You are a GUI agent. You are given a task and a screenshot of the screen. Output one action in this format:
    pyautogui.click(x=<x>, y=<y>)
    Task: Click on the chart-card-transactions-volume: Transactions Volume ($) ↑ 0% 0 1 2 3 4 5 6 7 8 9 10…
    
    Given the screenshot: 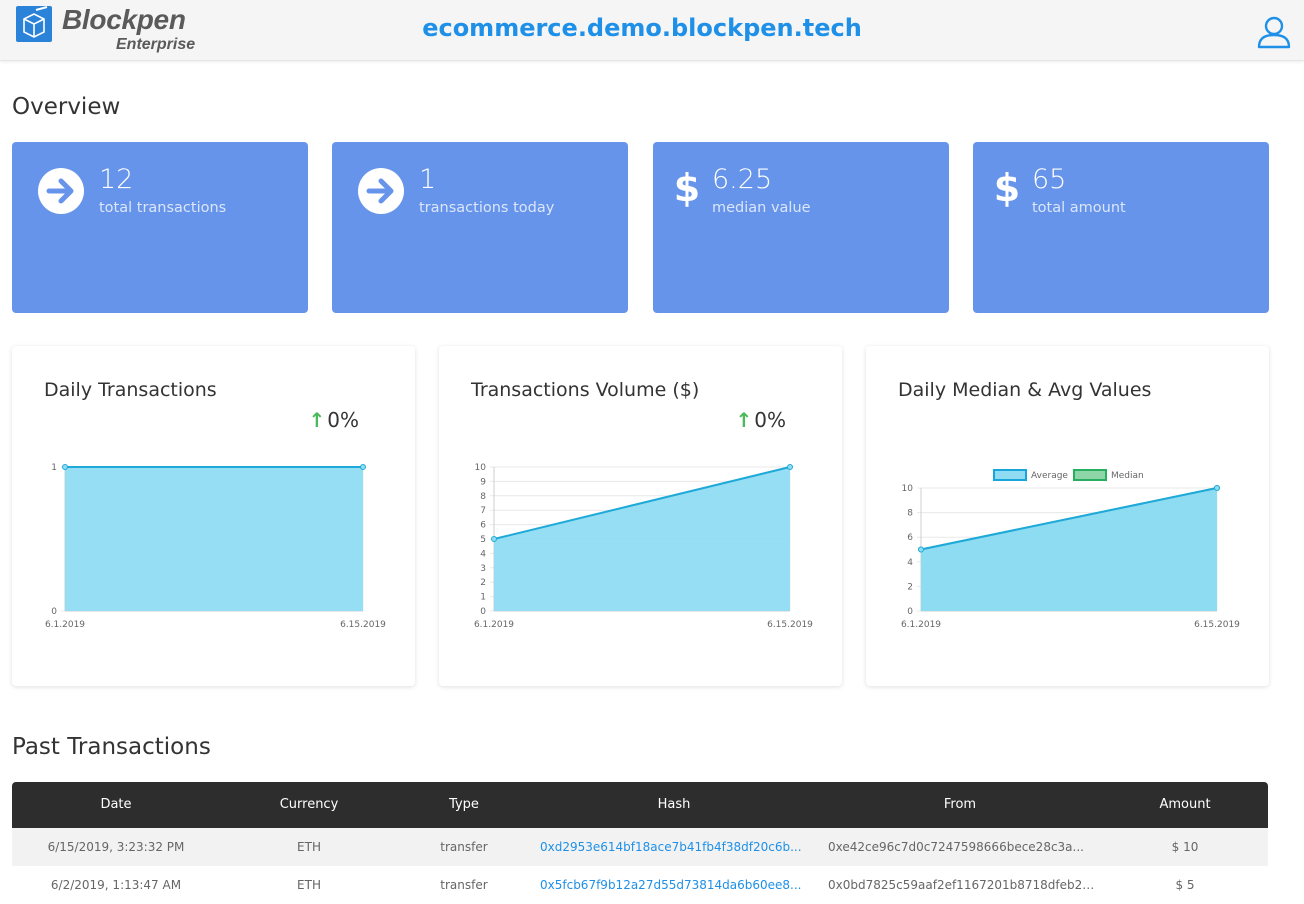 What is the action you would take?
    pyautogui.click(x=640, y=516)
    